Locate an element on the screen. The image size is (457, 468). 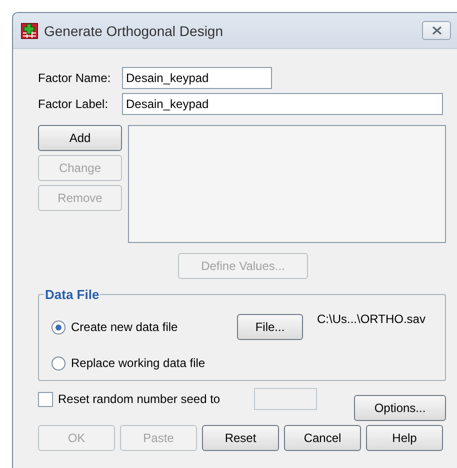
close-button is located at coordinates (436, 30).